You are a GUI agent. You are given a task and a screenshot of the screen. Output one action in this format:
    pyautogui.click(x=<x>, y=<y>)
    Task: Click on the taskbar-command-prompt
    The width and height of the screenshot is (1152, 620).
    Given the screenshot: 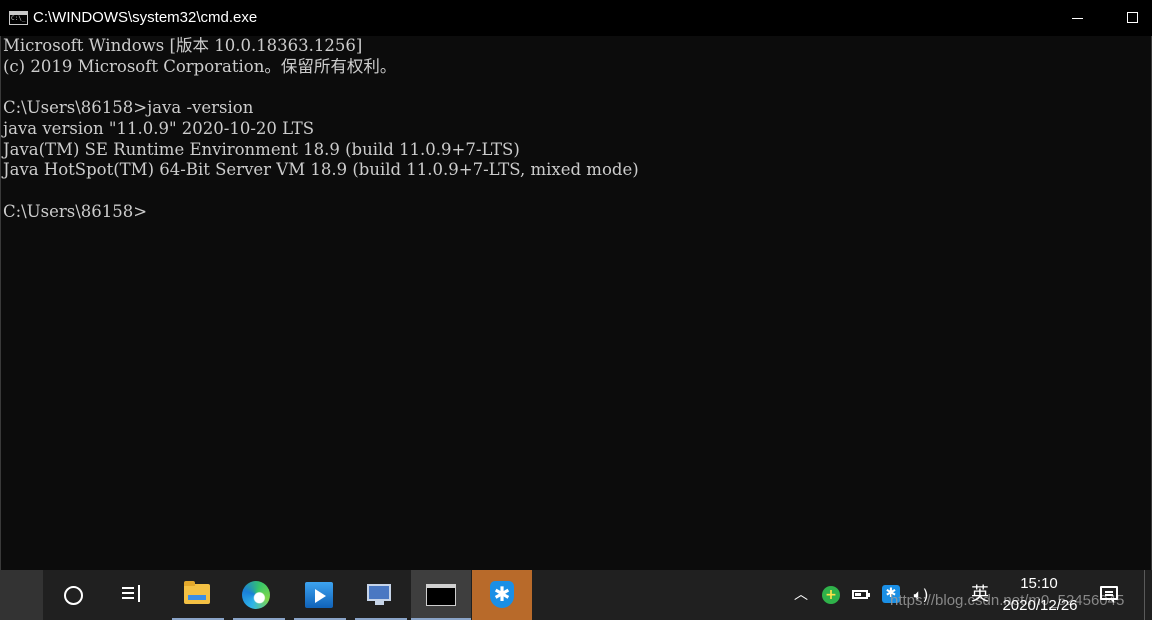 What is the action you would take?
    pyautogui.click(x=441, y=595)
    